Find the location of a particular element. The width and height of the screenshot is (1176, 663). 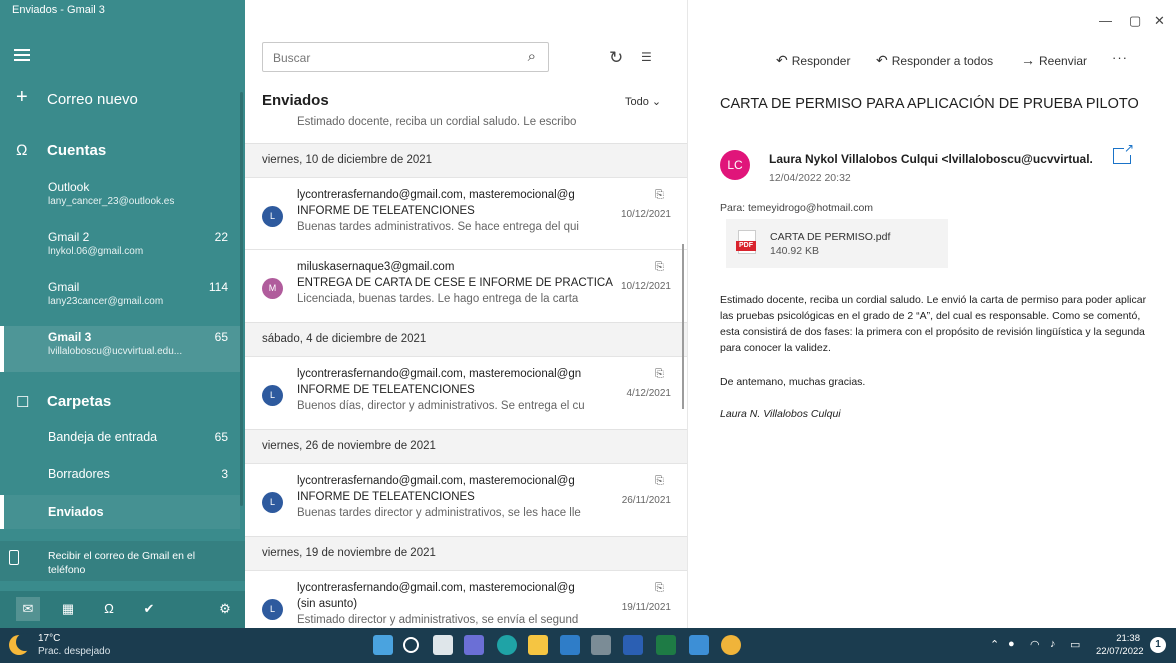

accounts-heading: Cuentas is located at coordinates (77, 150).